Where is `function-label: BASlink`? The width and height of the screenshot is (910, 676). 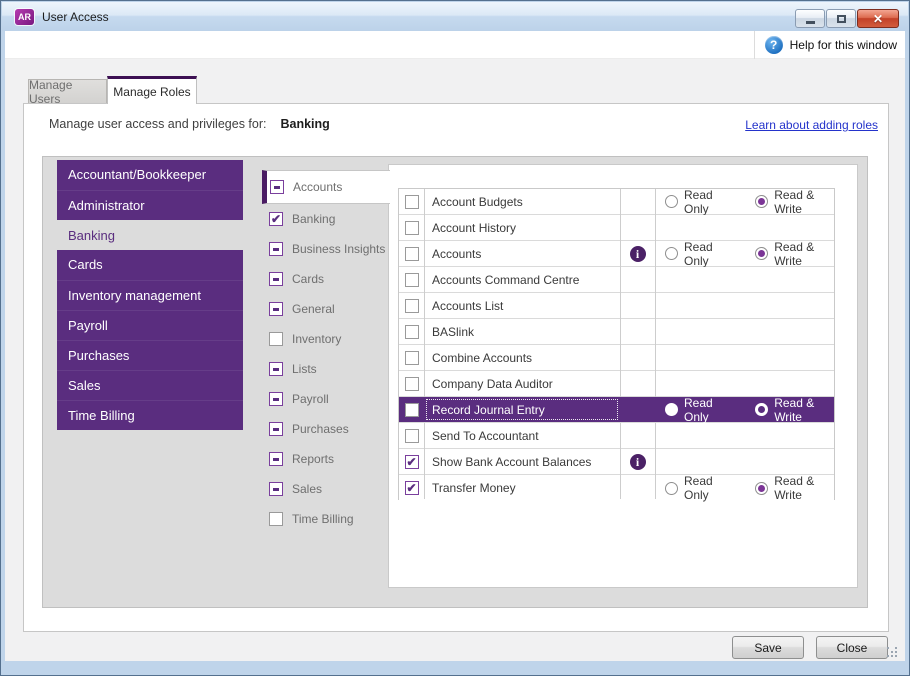
function-label: BASlink is located at coordinates (453, 331).